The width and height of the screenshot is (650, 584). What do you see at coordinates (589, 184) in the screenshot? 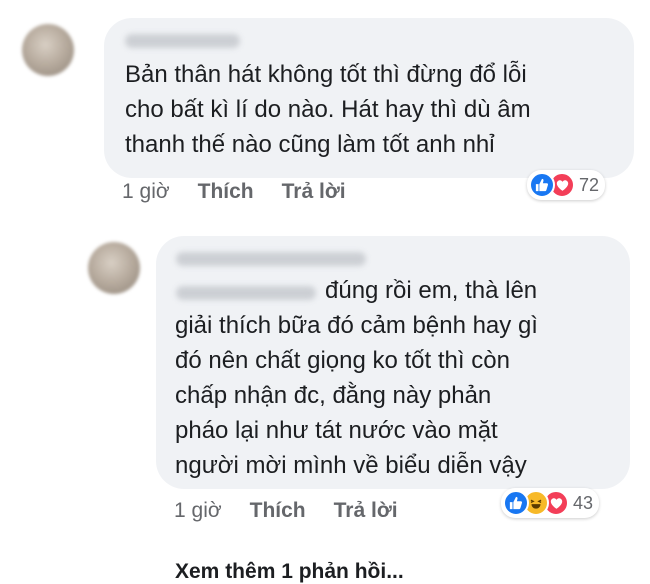
I see `reaction-count: 72` at bounding box center [589, 184].